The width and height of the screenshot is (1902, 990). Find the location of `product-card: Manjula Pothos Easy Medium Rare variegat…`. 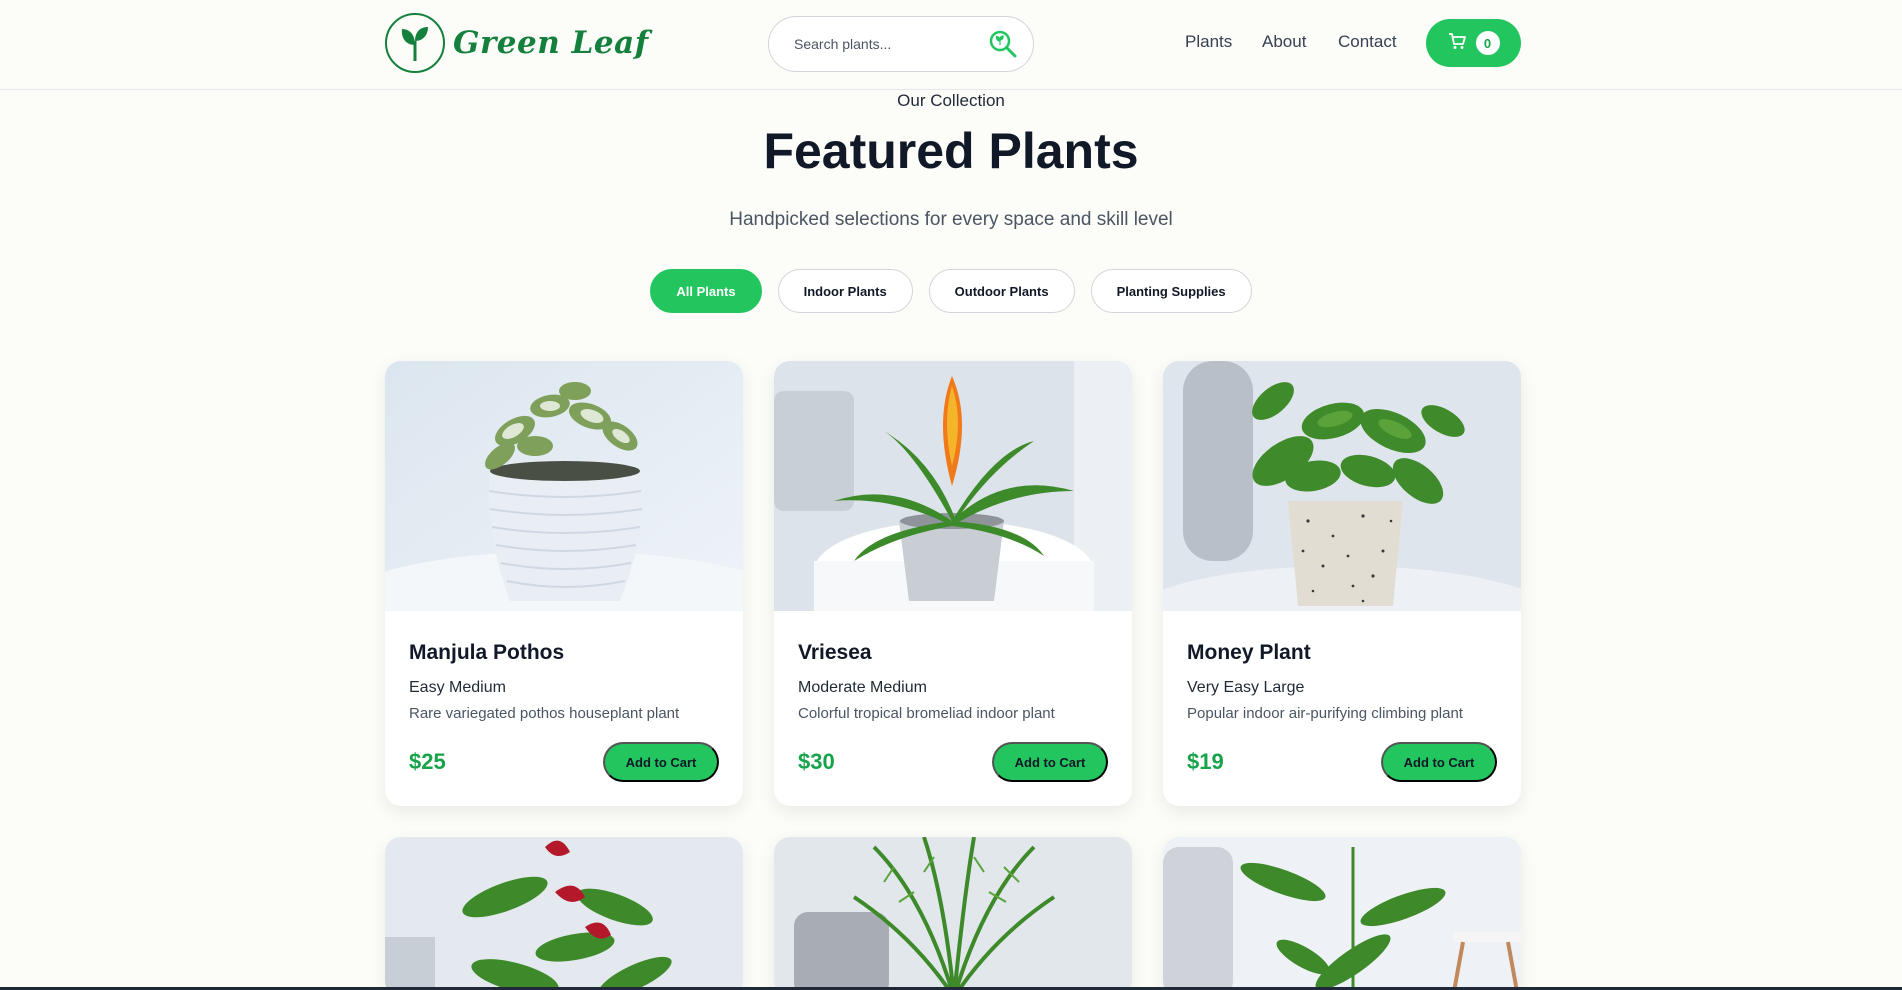

product-card: Manjula Pothos Easy Medium Rare variegat… is located at coordinates (564, 583).